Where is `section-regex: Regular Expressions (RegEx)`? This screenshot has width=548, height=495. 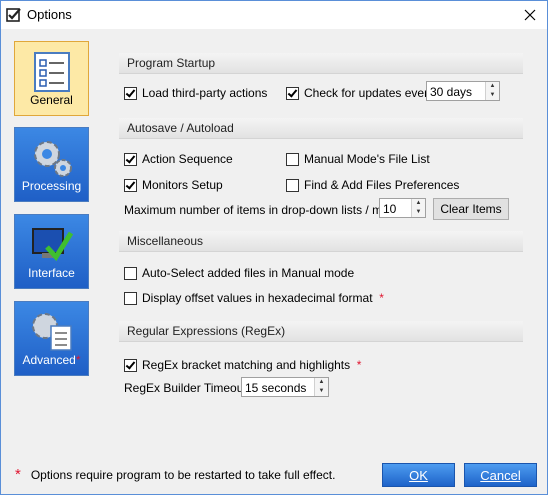
section-regex: Regular Expressions (RegEx) is located at coordinates (321, 331).